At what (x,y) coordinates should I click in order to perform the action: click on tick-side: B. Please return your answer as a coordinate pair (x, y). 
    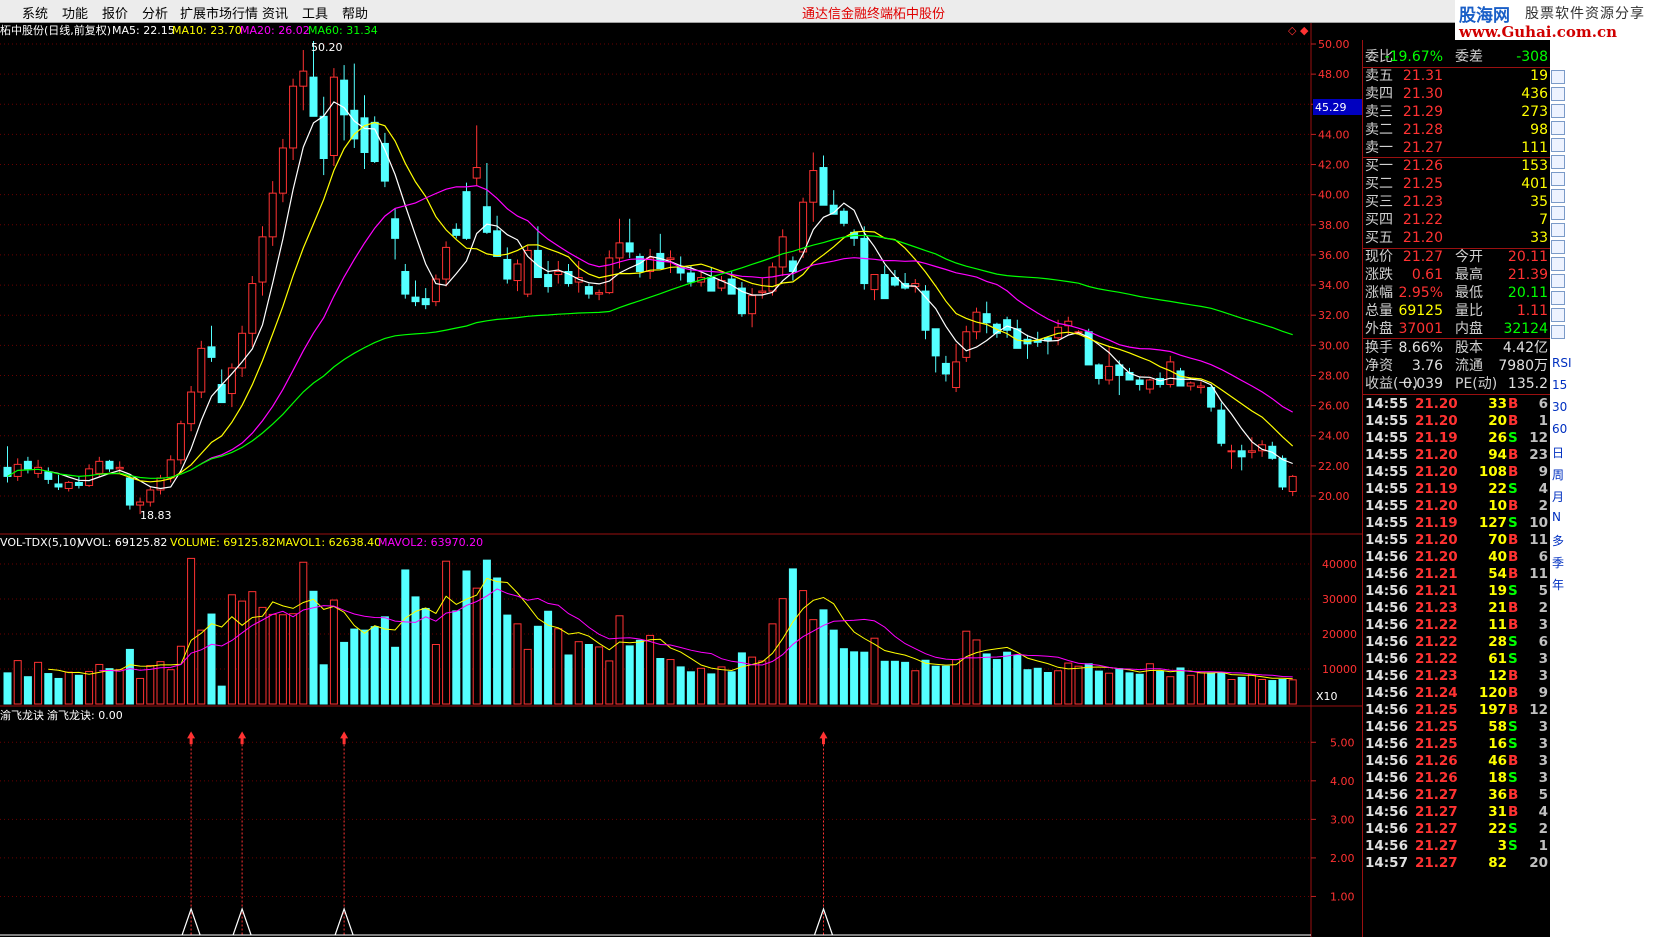
    Looking at the image, I should click on (1513, 812).